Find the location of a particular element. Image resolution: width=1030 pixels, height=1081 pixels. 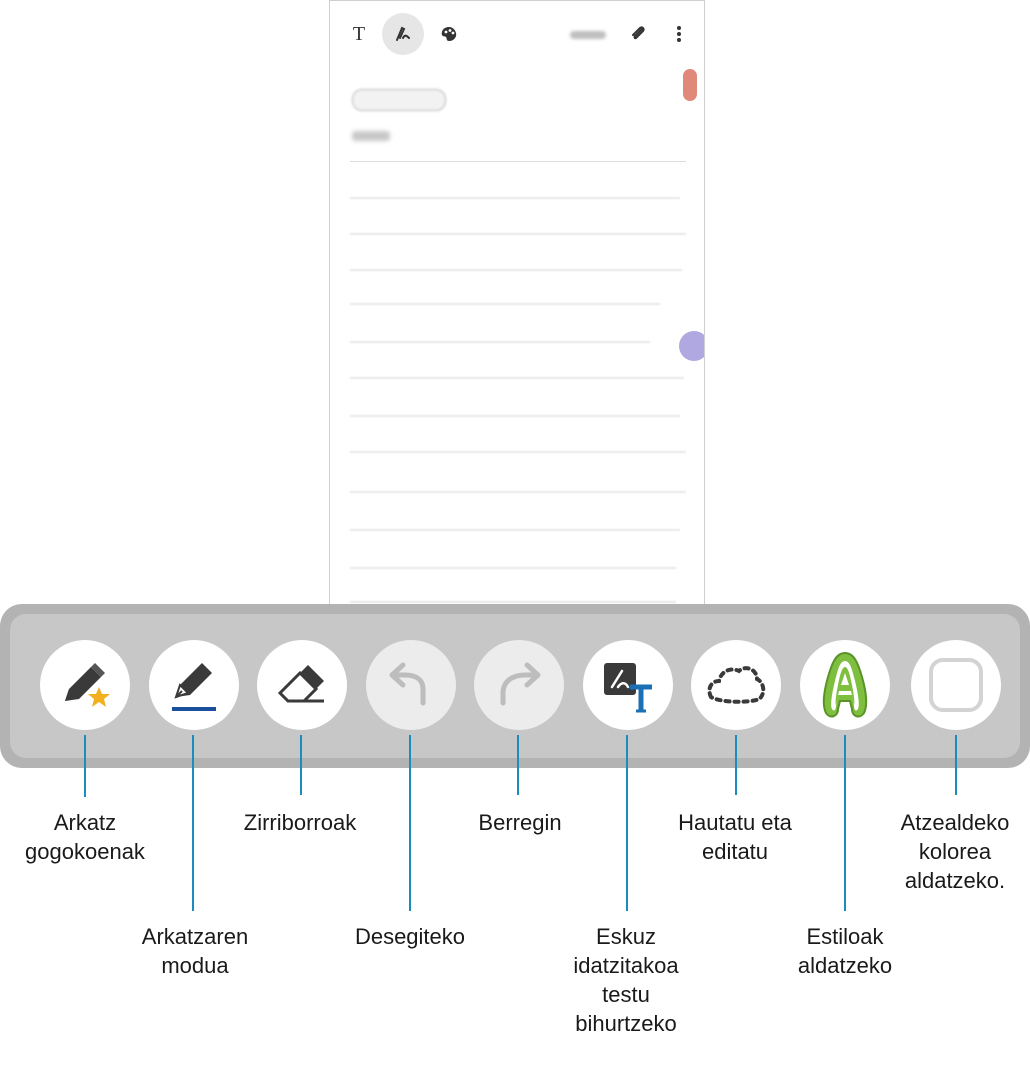

eraser-icon is located at coordinates (300, 684).